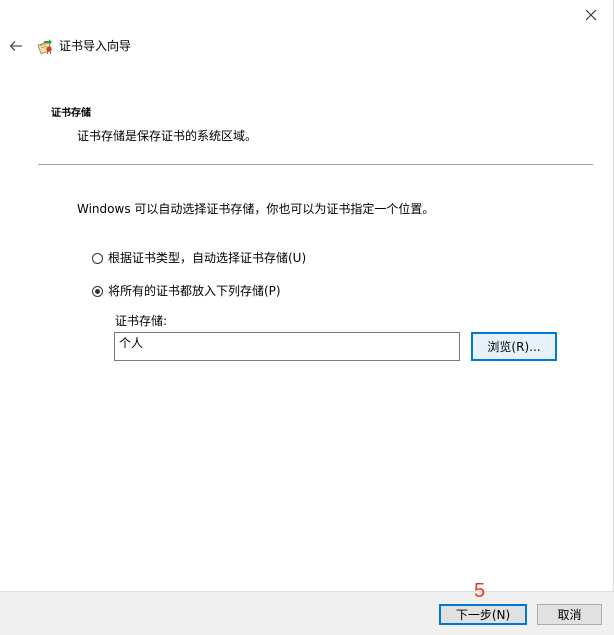 The height and width of the screenshot is (635, 614). I want to click on certificate-store-field, so click(287, 346).